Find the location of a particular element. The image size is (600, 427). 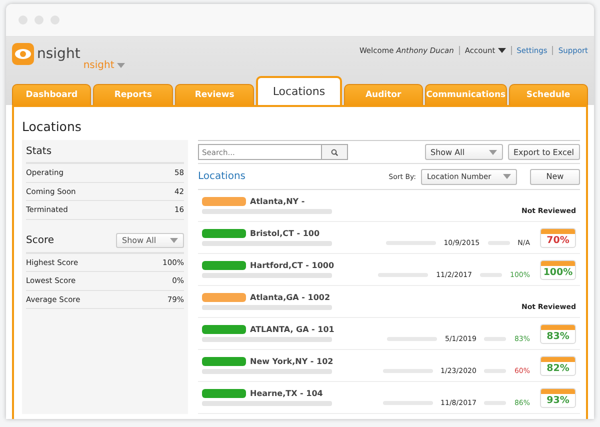

search-icon is located at coordinates (334, 152).